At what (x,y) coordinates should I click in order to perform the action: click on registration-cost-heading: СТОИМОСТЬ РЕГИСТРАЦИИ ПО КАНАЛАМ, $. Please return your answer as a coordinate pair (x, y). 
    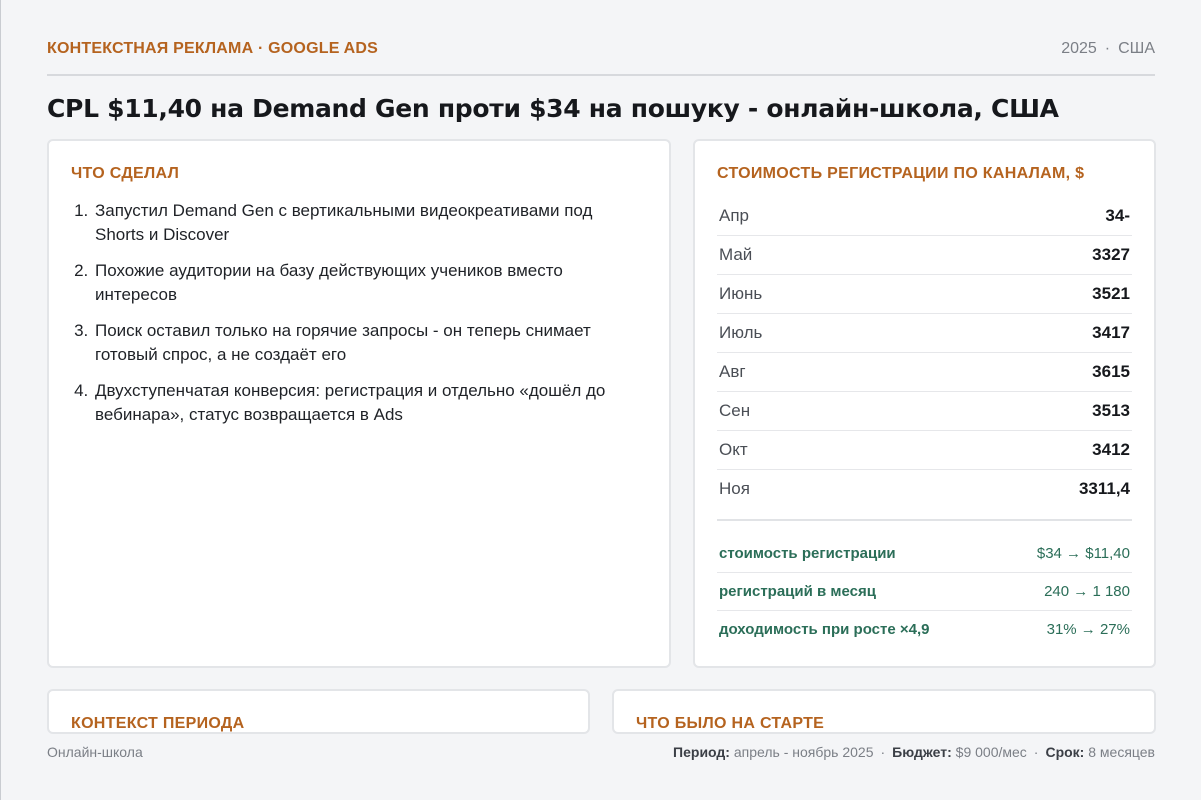
    Looking at the image, I should click on (901, 173).